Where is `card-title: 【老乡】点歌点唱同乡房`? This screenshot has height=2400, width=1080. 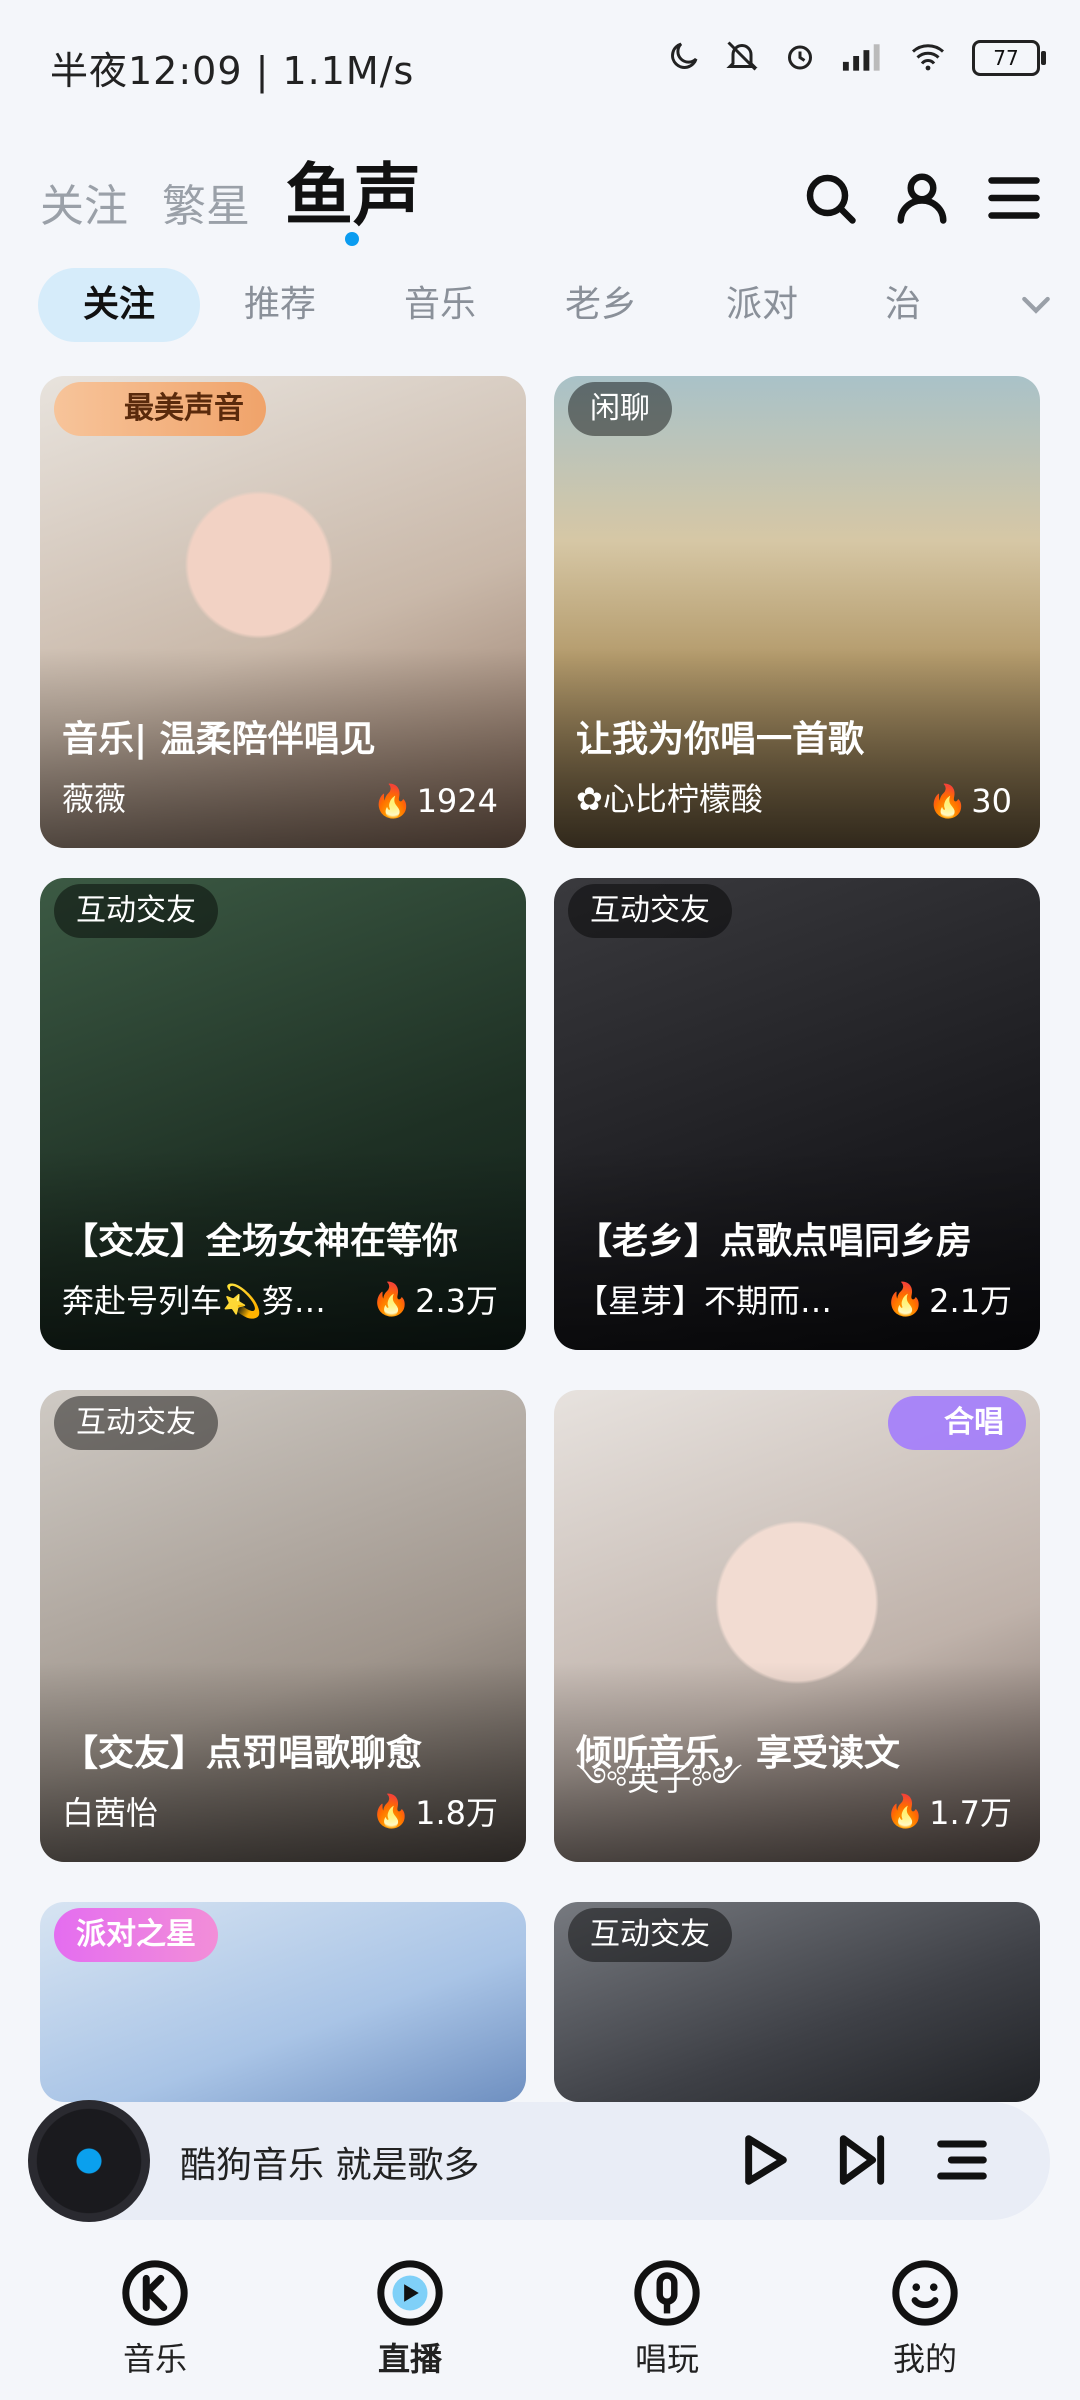 card-title: 【老乡】点歌点唱同乡房 is located at coordinates (774, 1241).